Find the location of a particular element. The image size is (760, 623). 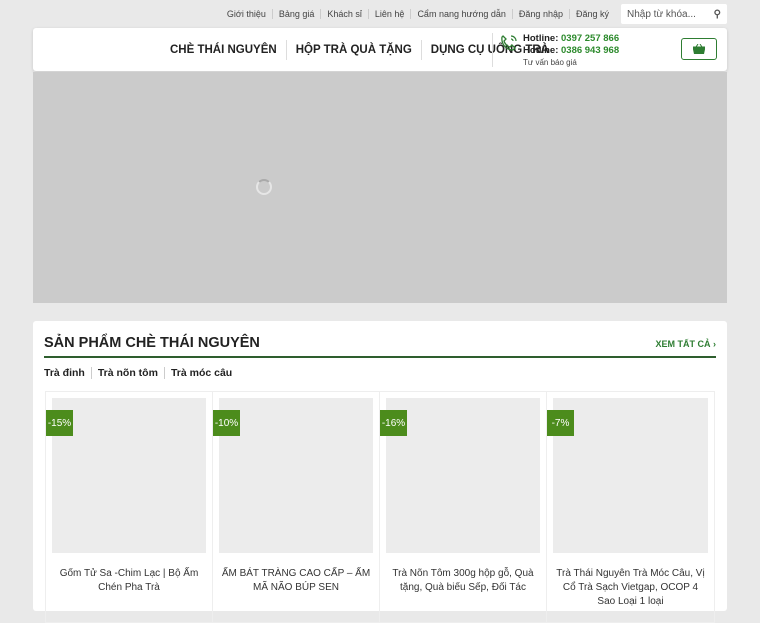

link-cam-nang: Cẩm nang hướng dẫn is located at coordinates (462, 14).